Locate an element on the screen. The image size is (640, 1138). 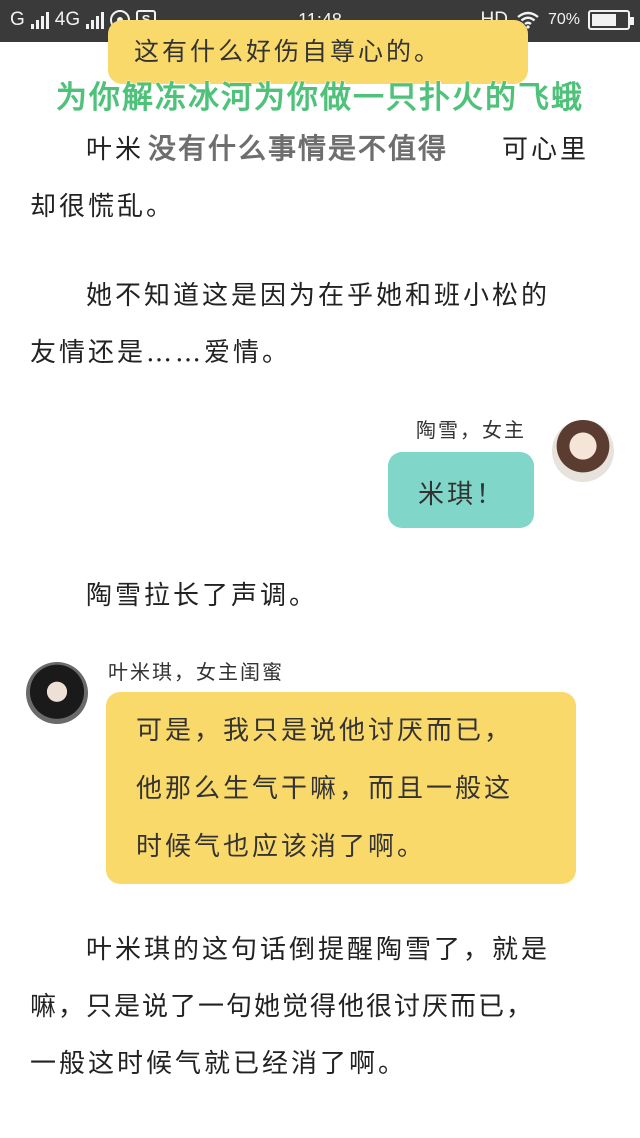
para1-line2: 却很慌乱。 is located at coordinates (103, 207).